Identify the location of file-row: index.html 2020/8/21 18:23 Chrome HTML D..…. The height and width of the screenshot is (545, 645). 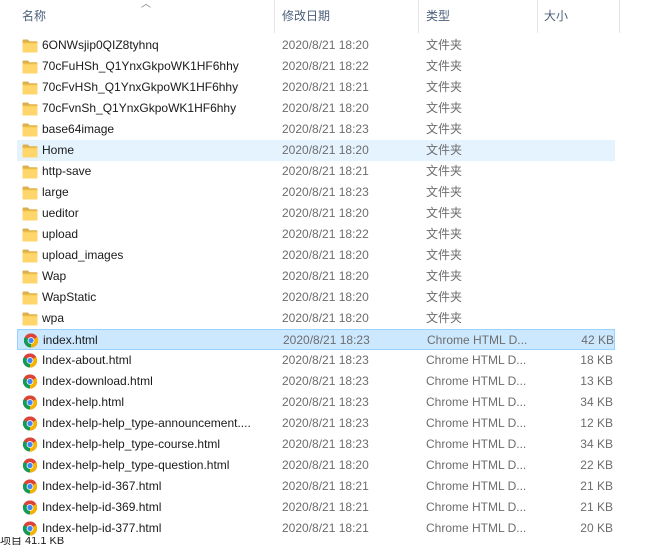
(316, 339).